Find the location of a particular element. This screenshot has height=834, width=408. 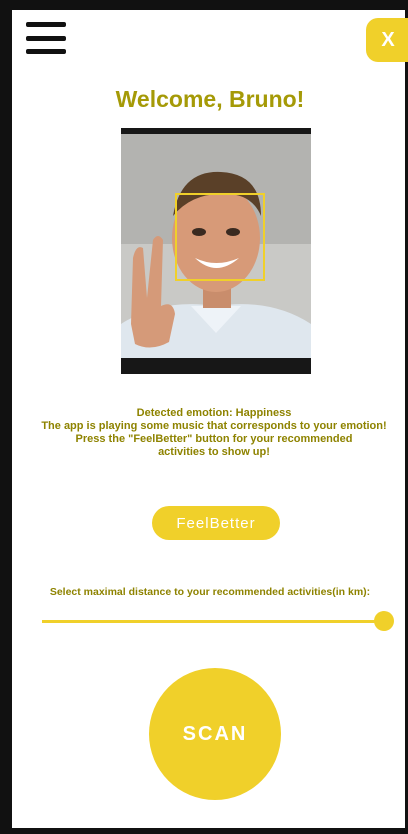

window-frame-left is located at coordinates (6, 417).